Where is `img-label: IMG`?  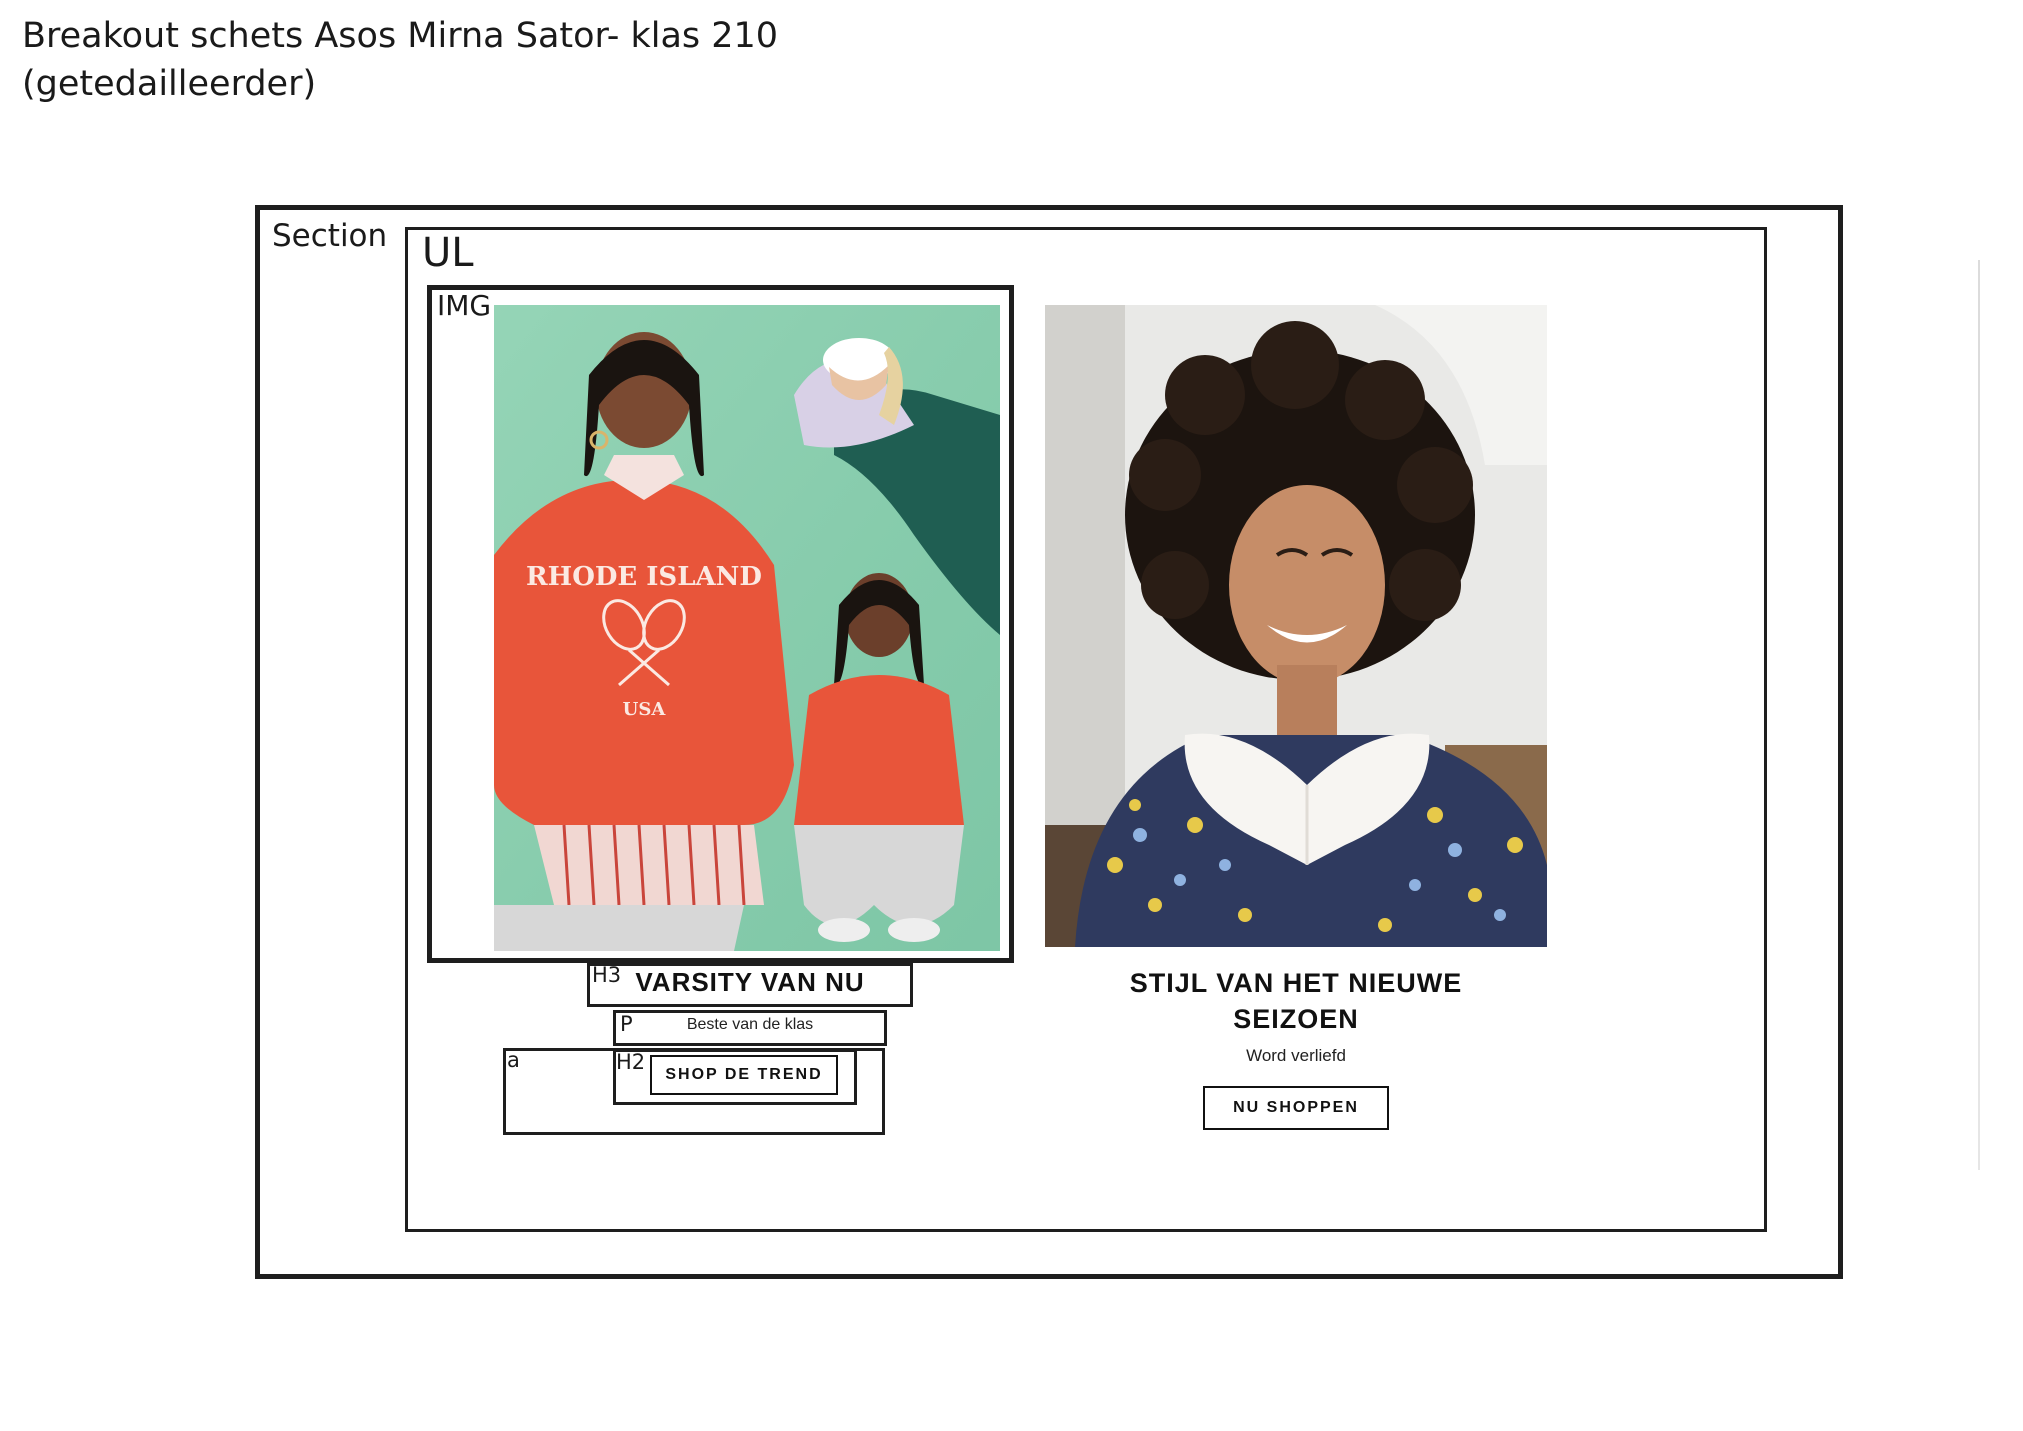 img-label: IMG is located at coordinates (464, 305).